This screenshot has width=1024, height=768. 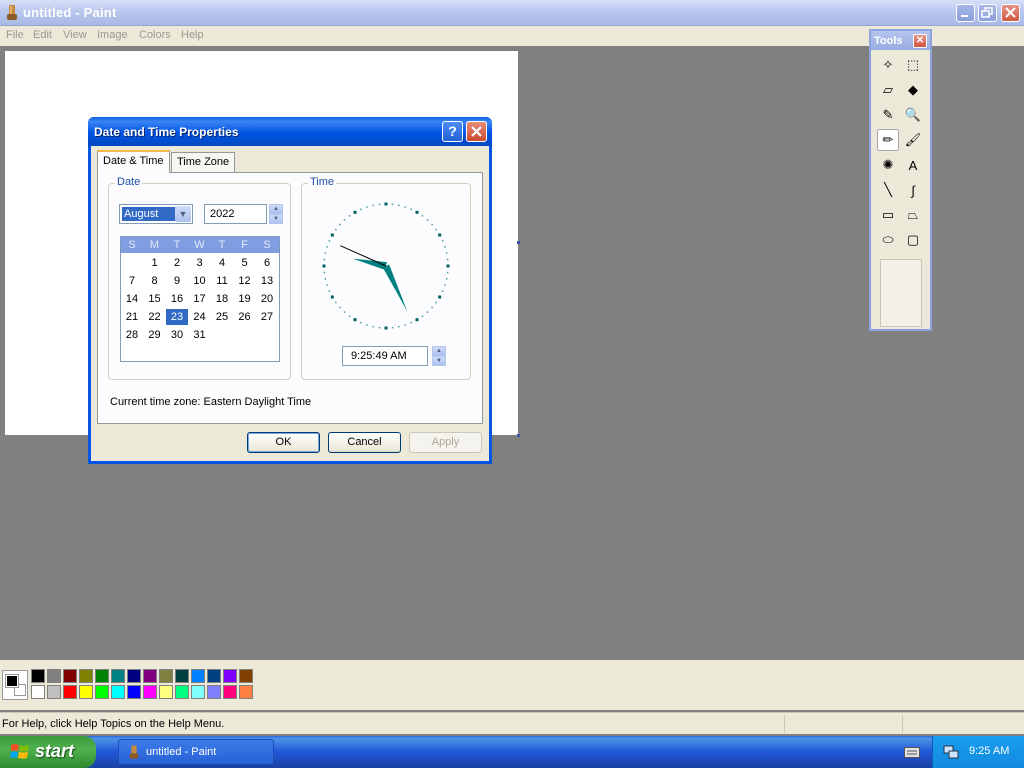 I want to click on time-field: 9:25:49 AM, so click(x=385, y=356).